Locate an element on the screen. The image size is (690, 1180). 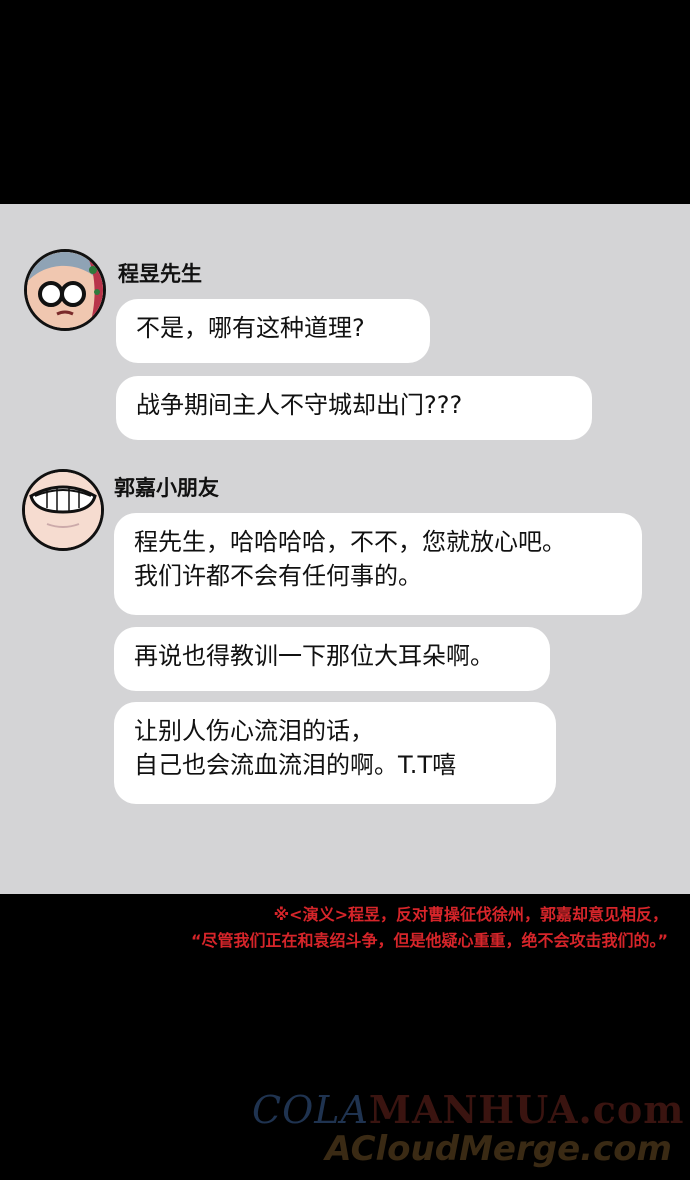
message-bubble: 战争期间主人不守城却出门??? is located at coordinates (354, 408).